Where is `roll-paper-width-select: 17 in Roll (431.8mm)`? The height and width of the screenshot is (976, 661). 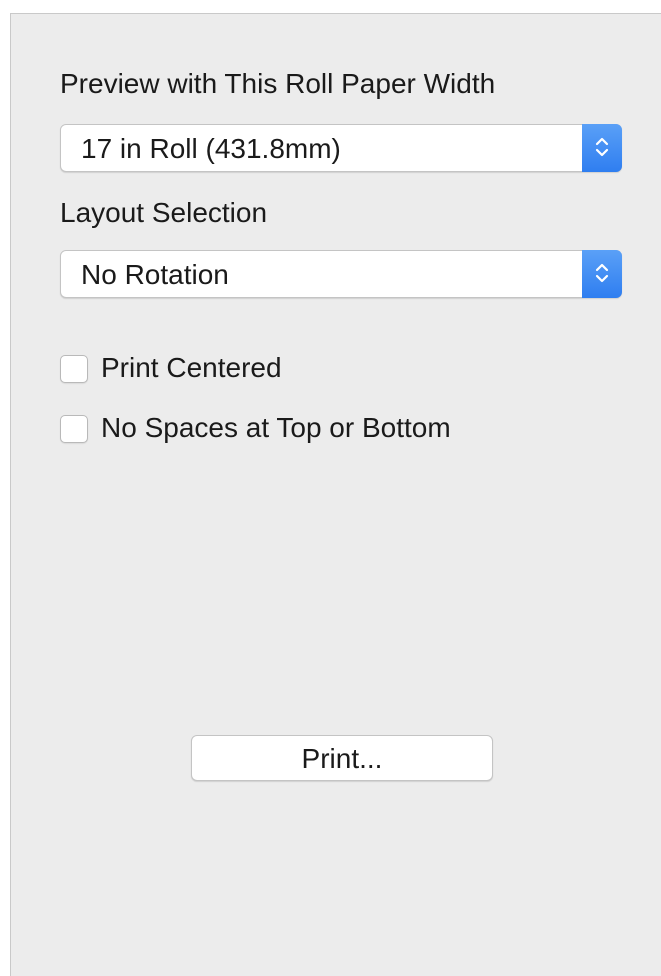
roll-paper-width-select: 17 in Roll (431.8mm) is located at coordinates (341, 148).